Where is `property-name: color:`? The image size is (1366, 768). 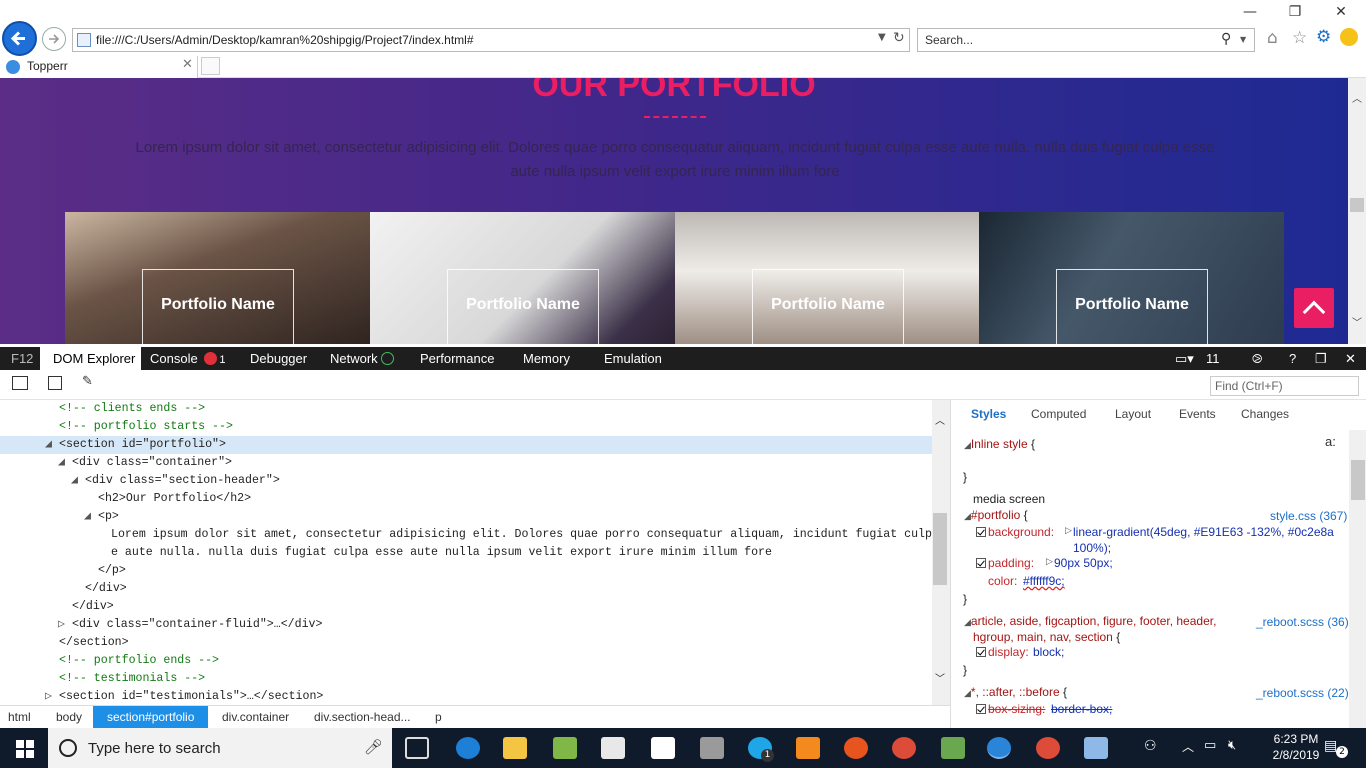 property-name: color: is located at coordinates (1002, 581).